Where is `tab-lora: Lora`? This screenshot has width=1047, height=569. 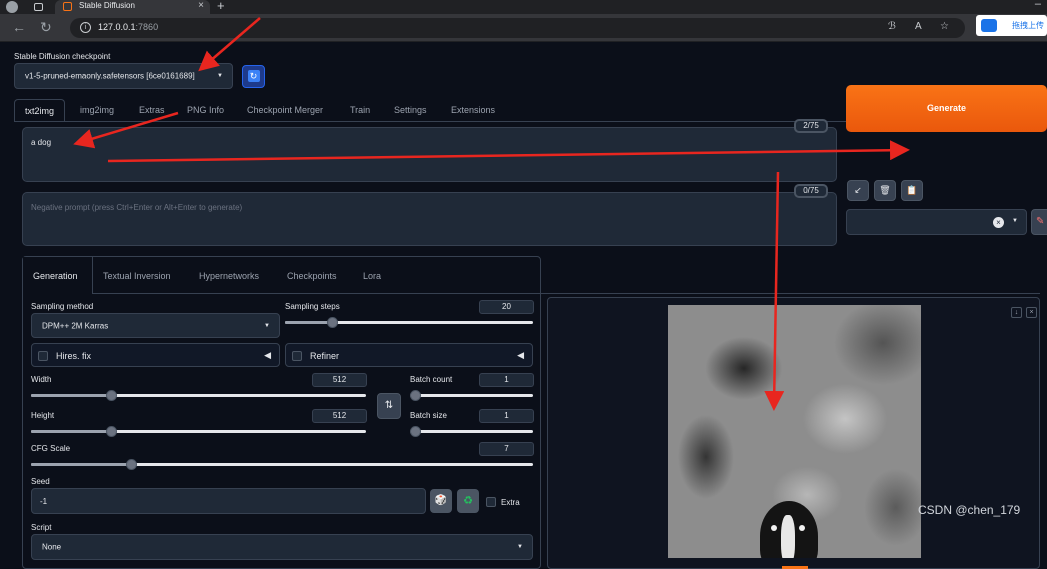
tab-lora: Lora is located at coordinates (372, 276).